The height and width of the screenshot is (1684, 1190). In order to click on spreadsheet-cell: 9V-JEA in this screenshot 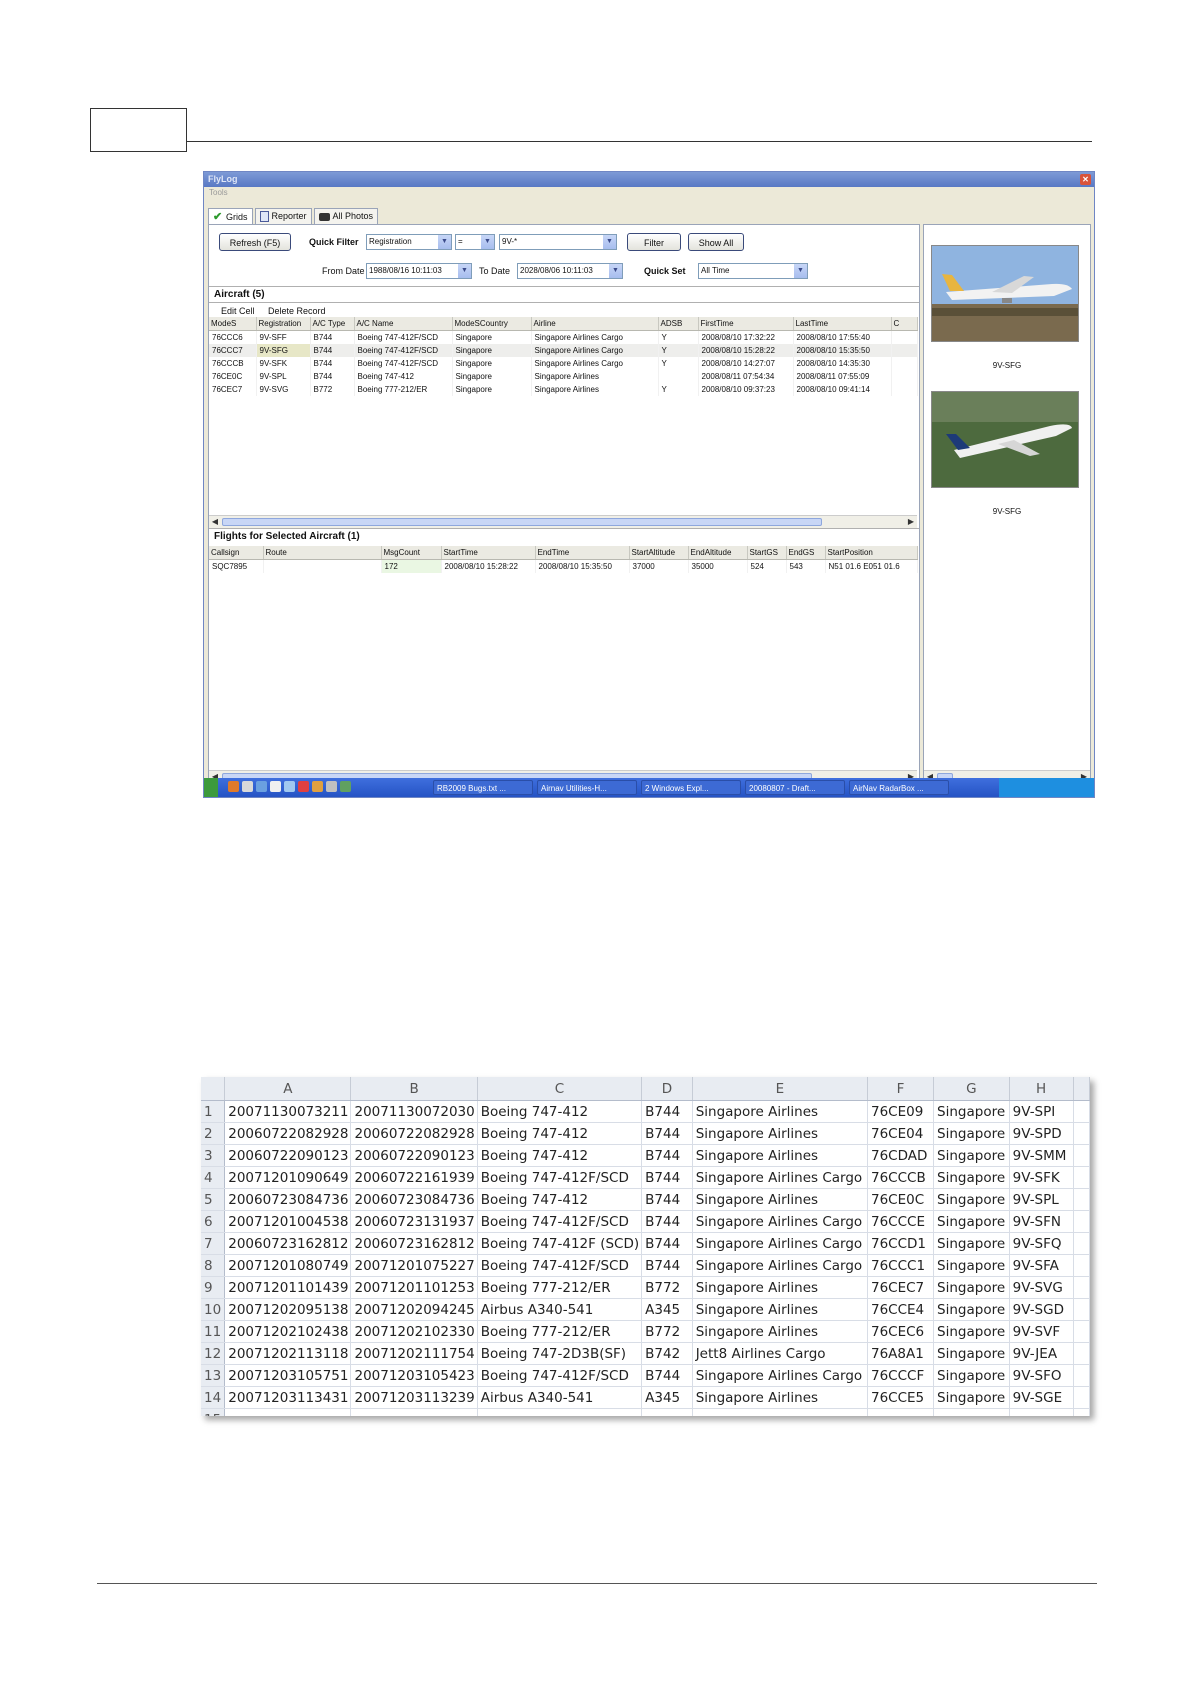, I will do `click(1041, 1353)`.